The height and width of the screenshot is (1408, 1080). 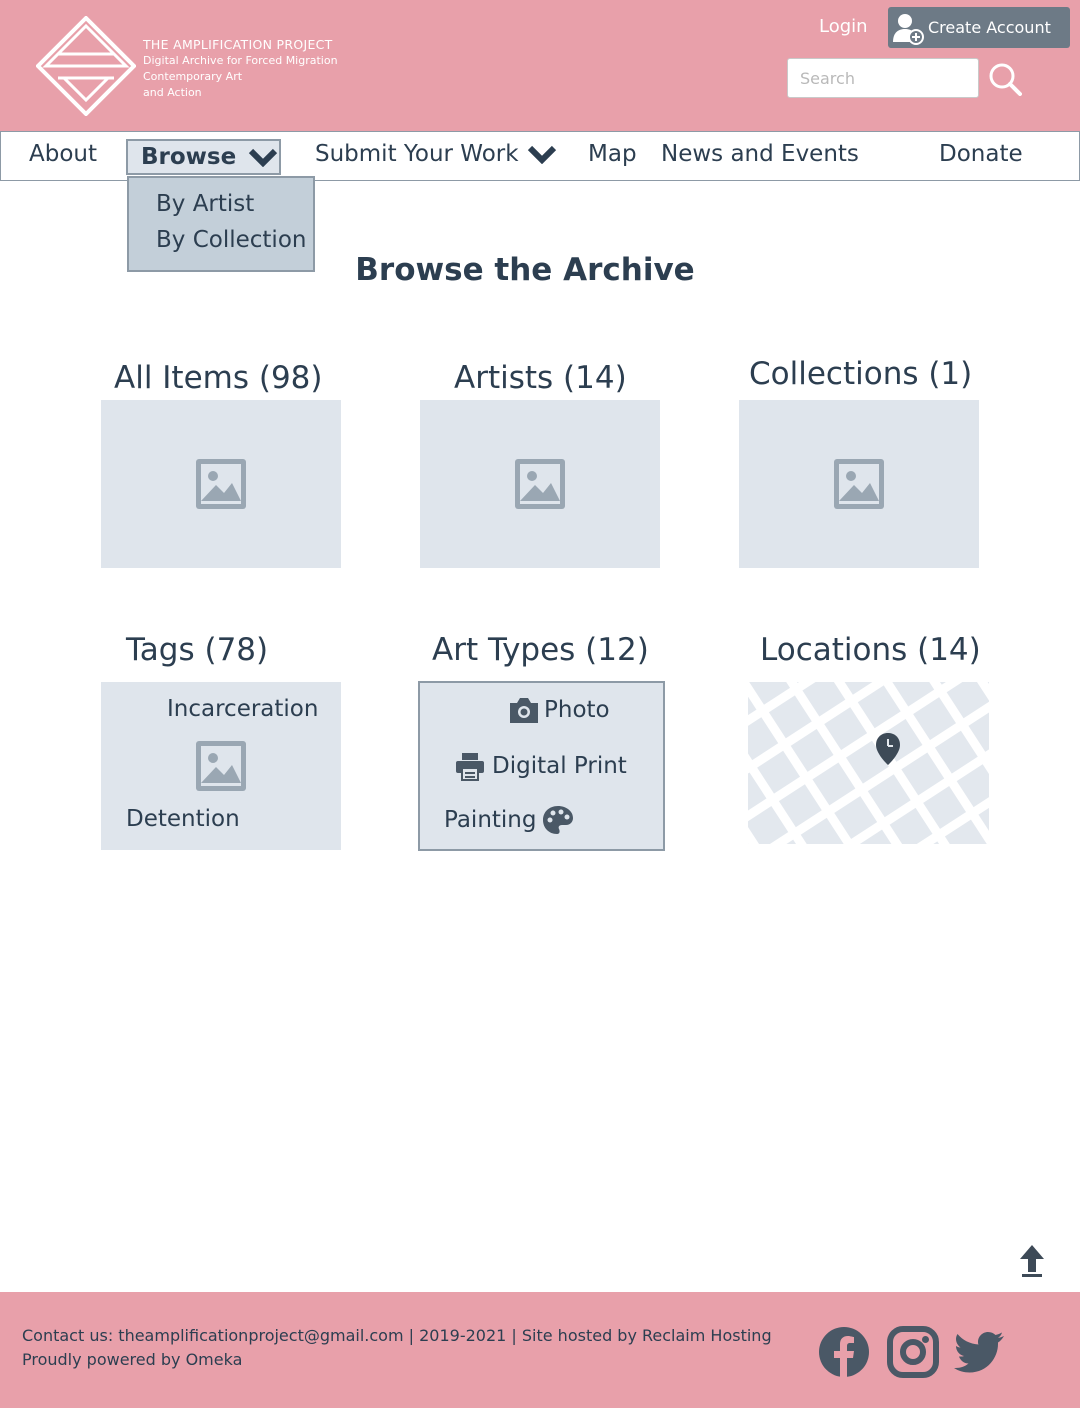 What do you see at coordinates (132, 1359) in the screenshot?
I see `footer-powered-by: Proudly powered by Omeka` at bounding box center [132, 1359].